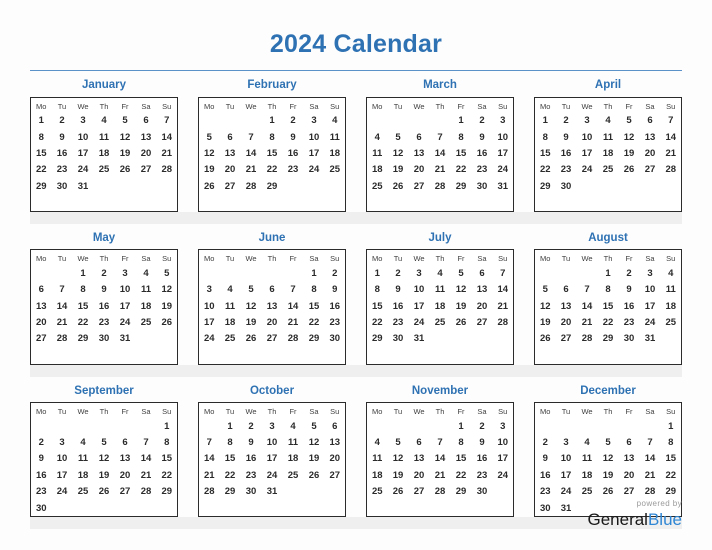 The width and height of the screenshot is (712, 550). Describe the element at coordinates (440, 459) in the screenshot. I see `day-cell: 14` at that location.